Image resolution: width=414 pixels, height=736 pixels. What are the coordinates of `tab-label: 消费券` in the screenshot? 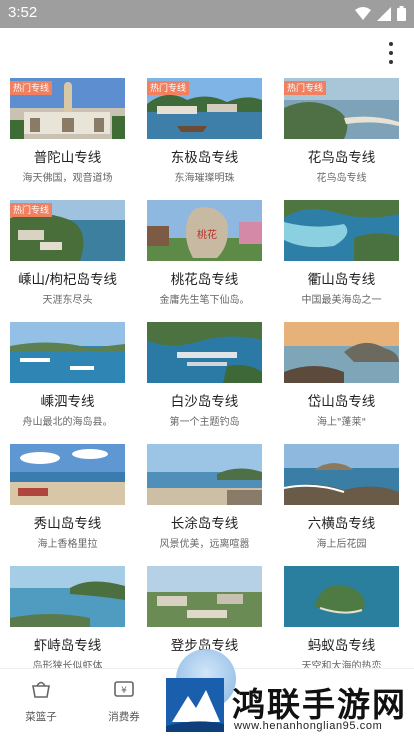 It's located at (124, 717).